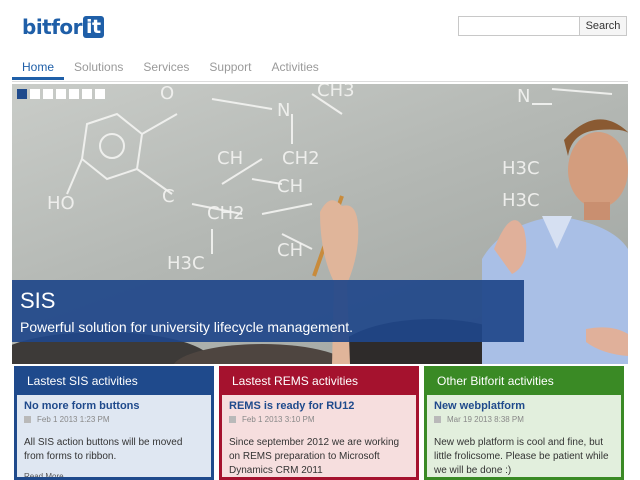  What do you see at coordinates (524, 406) in the screenshot?
I see `activity-title-link: New webplatform` at bounding box center [524, 406].